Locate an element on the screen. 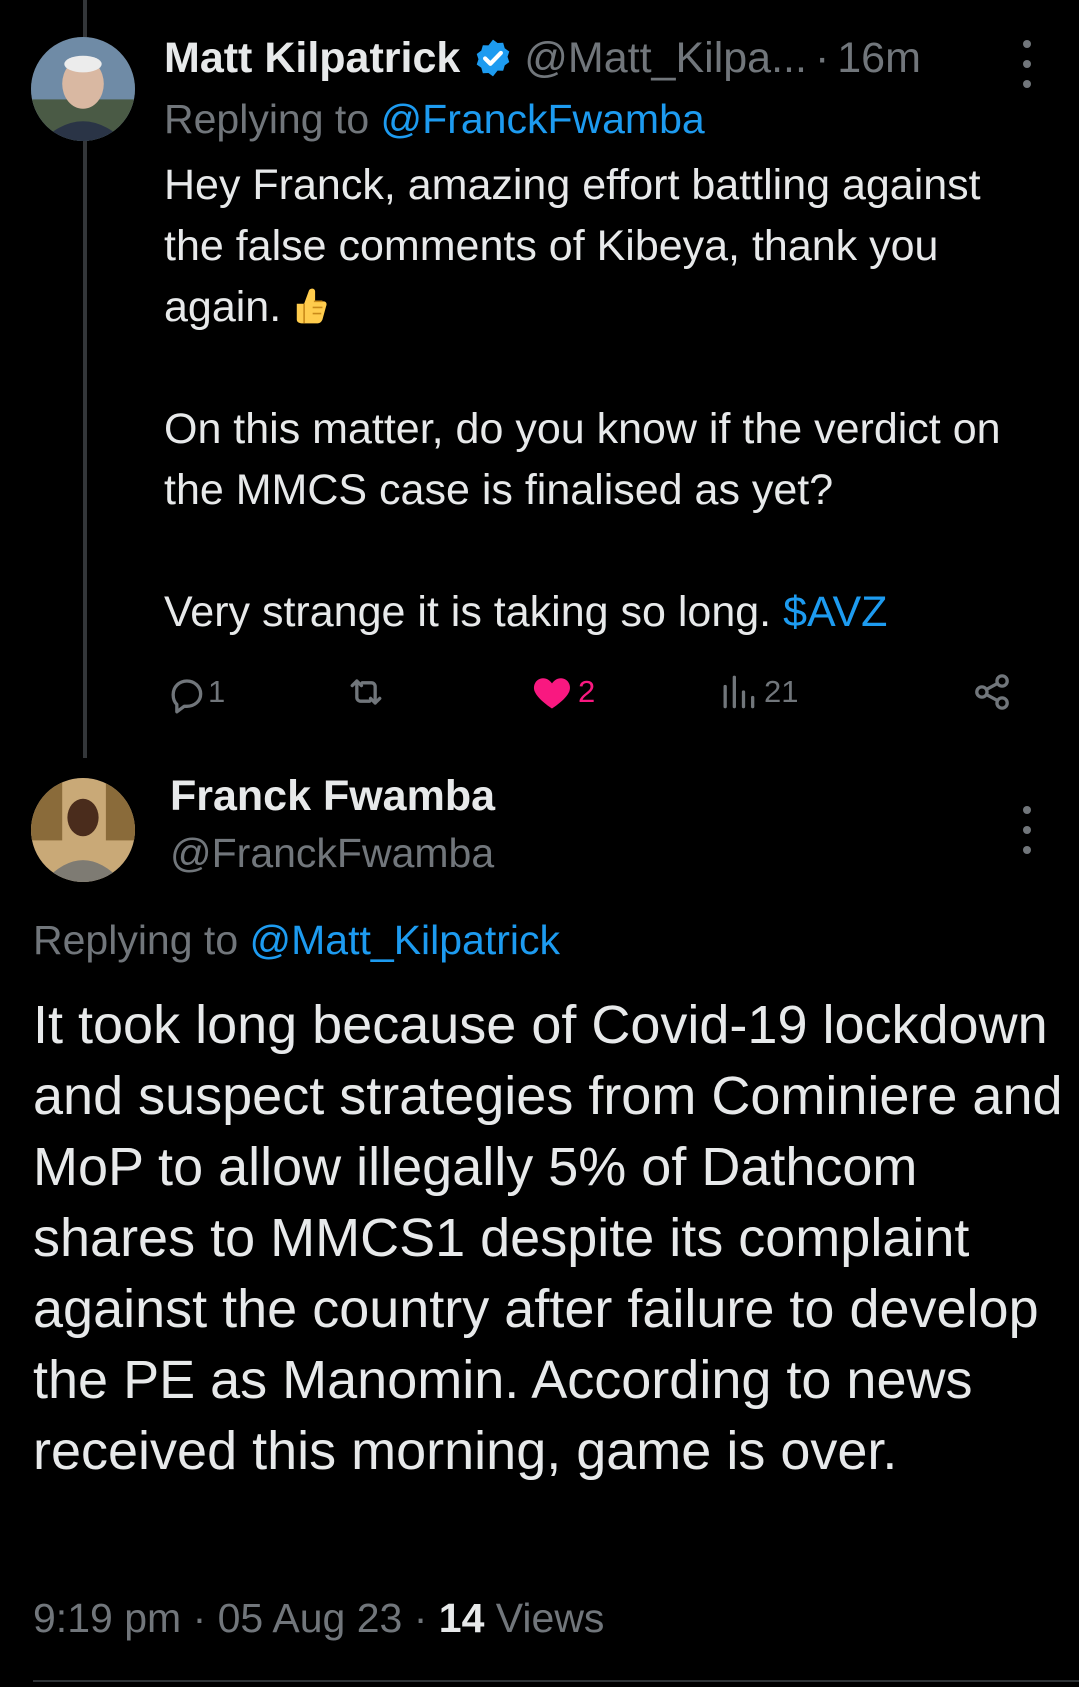 This screenshot has width=1079, height=1687. view-count: 21 is located at coordinates (781, 691).